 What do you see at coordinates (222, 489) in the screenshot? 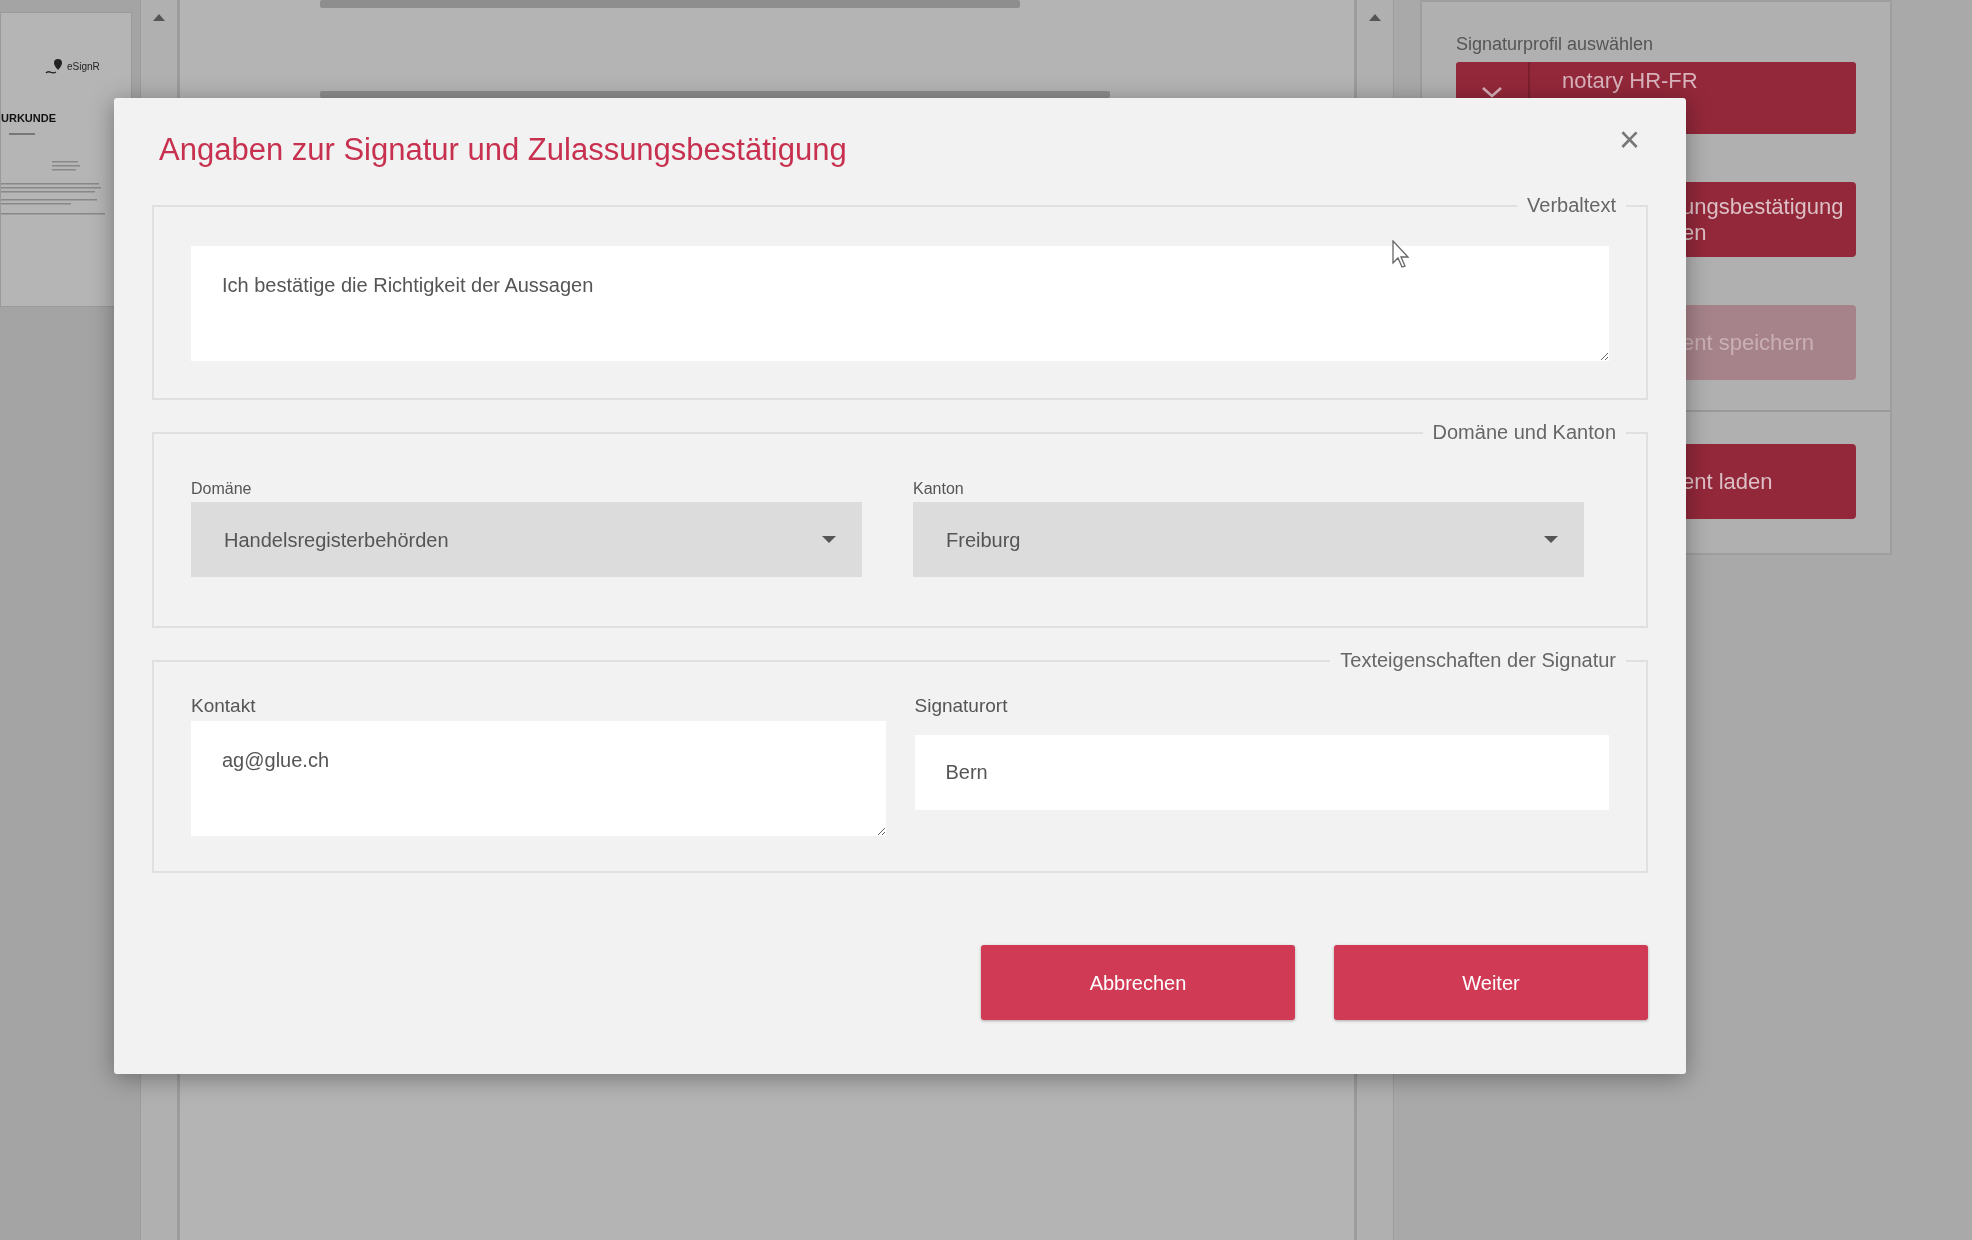
I see `field-label: Domäne` at bounding box center [222, 489].